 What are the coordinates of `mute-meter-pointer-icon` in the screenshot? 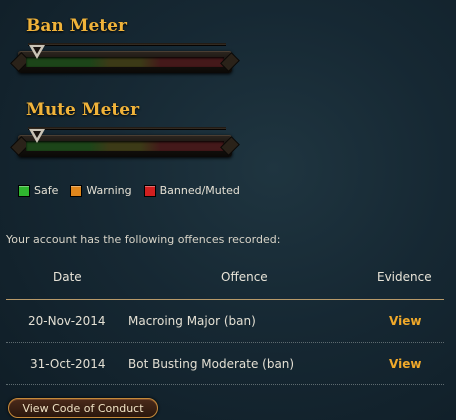 It's located at (37, 136).